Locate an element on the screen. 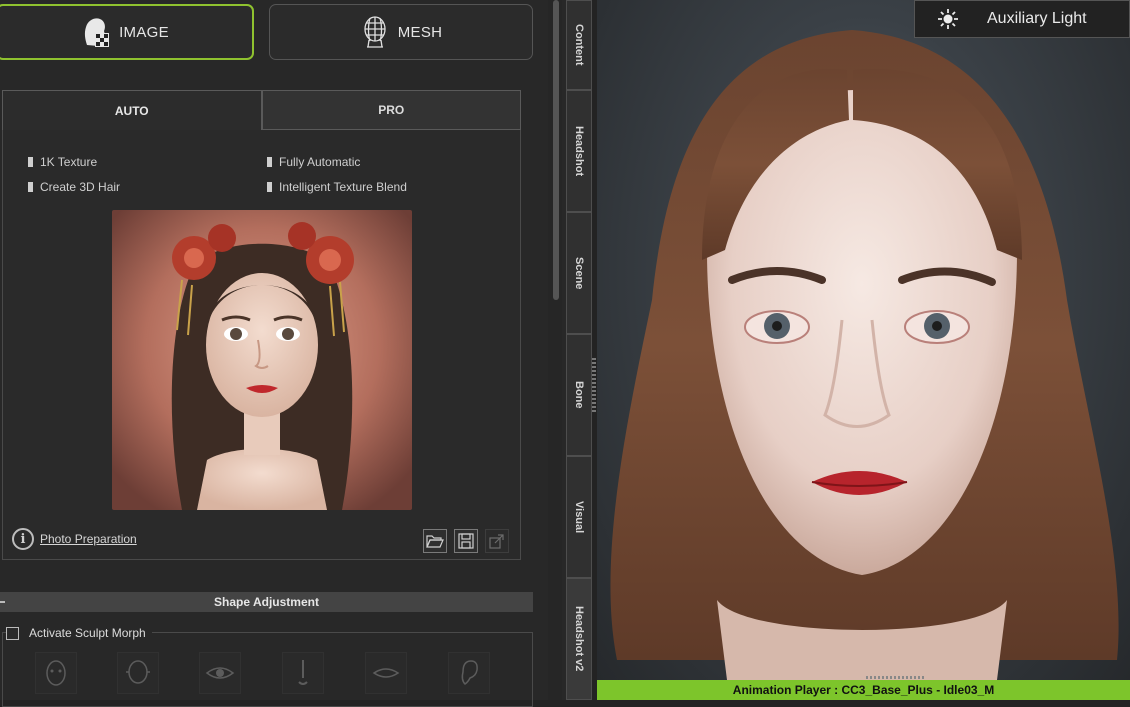 This screenshot has height=707, width=1130. face-icon is located at coordinates (56, 673).